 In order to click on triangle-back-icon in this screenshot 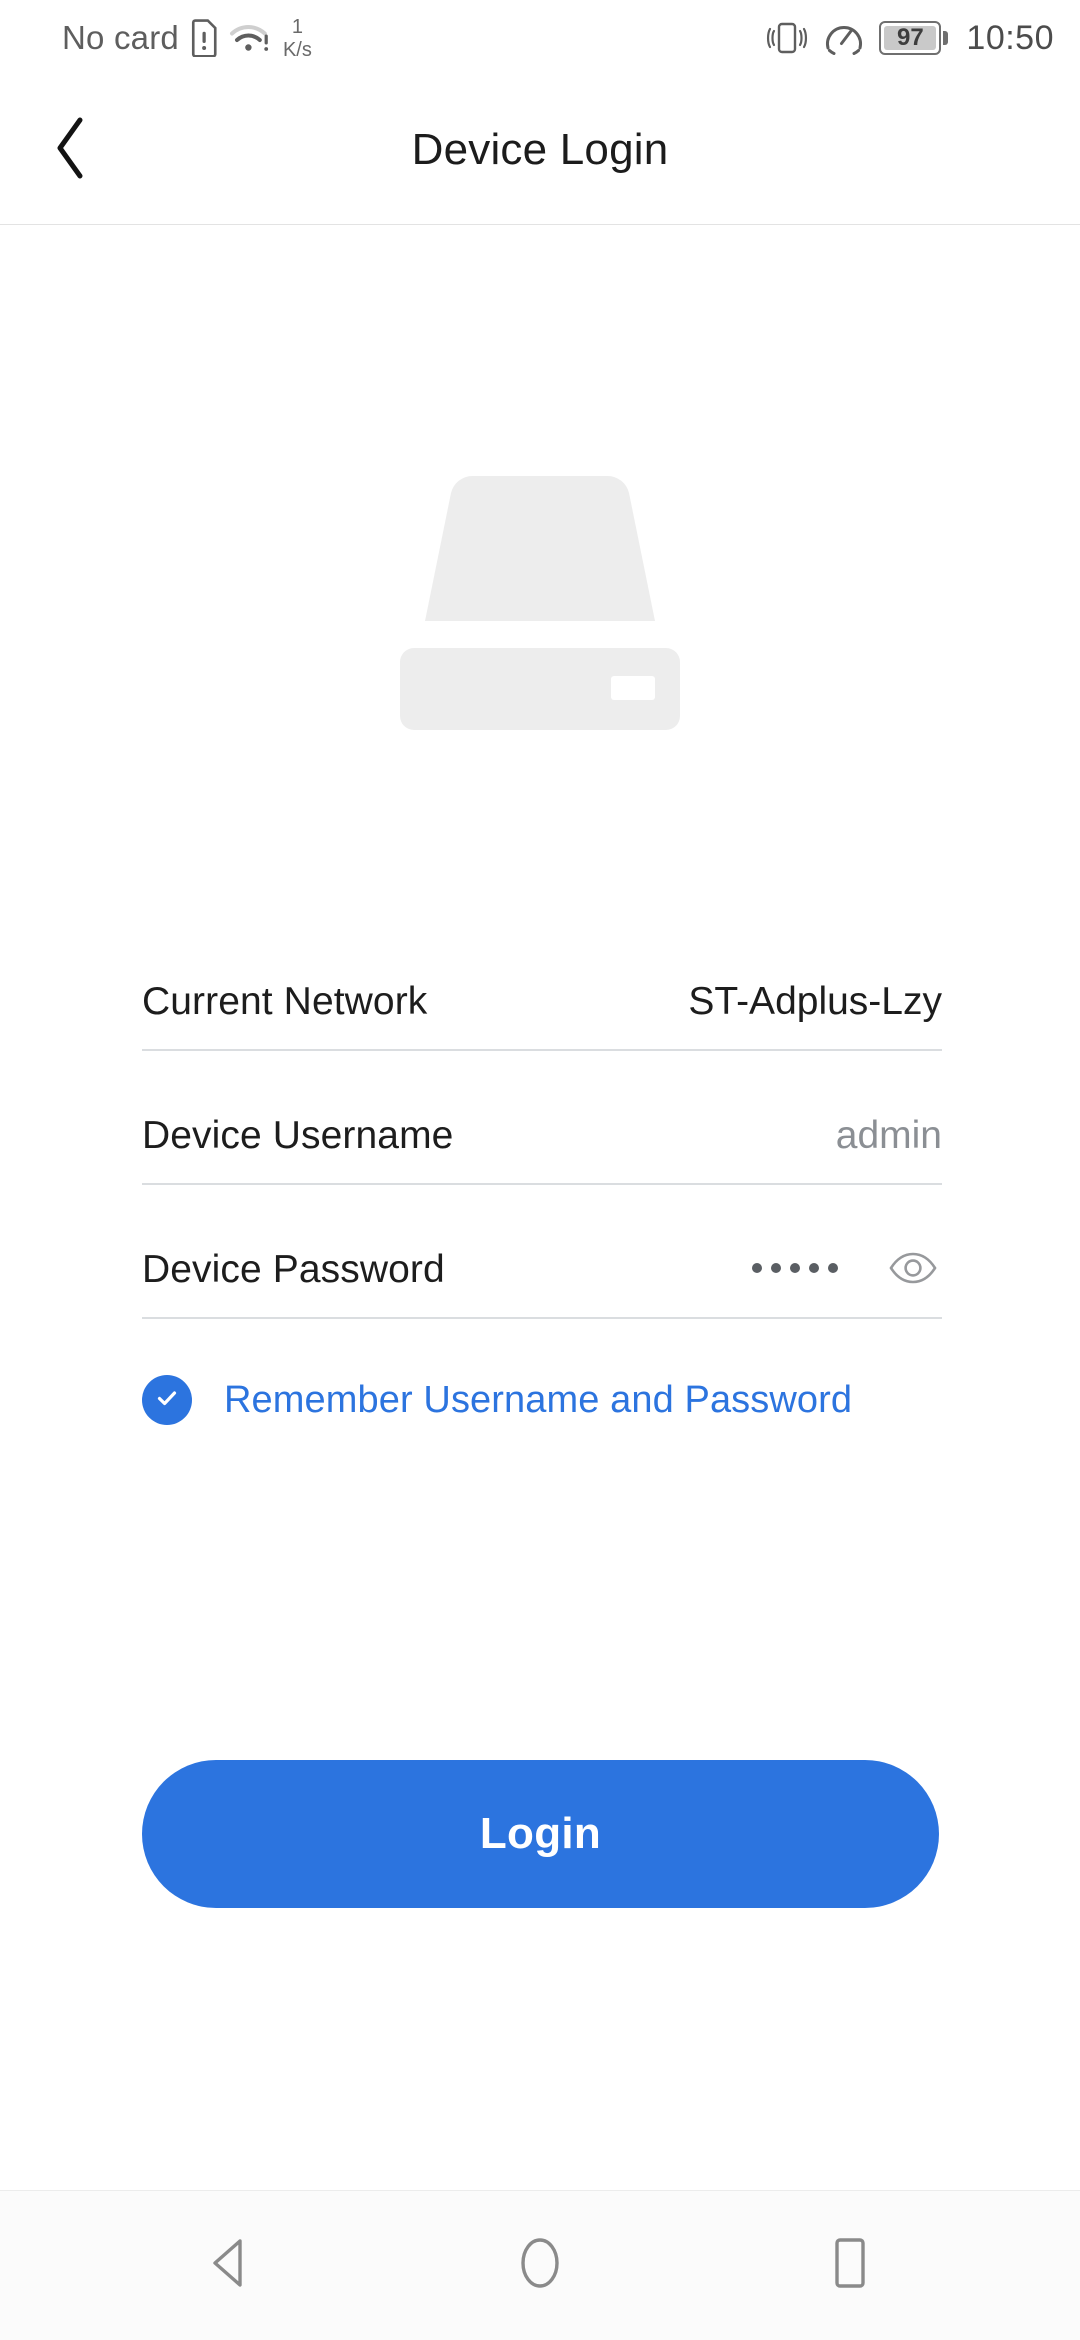, I will do `click(230, 2265)`.